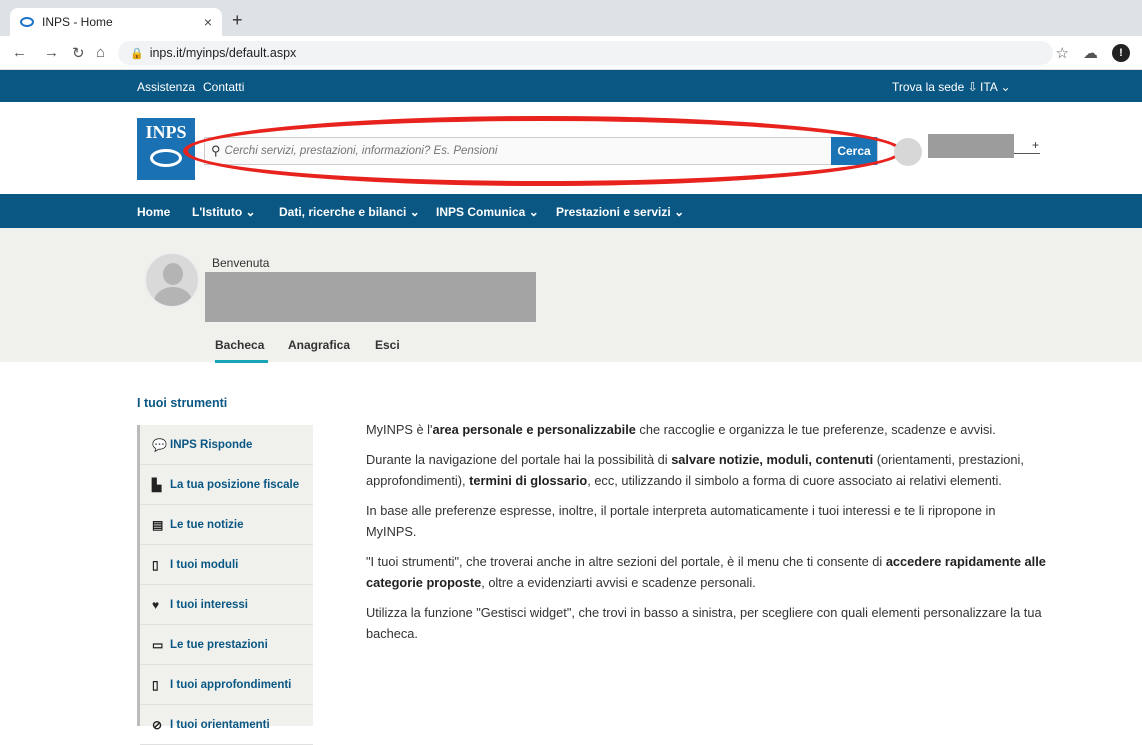  Describe the element at coordinates (370, 297) in the screenshot. I see `profile-name-redacted` at that location.